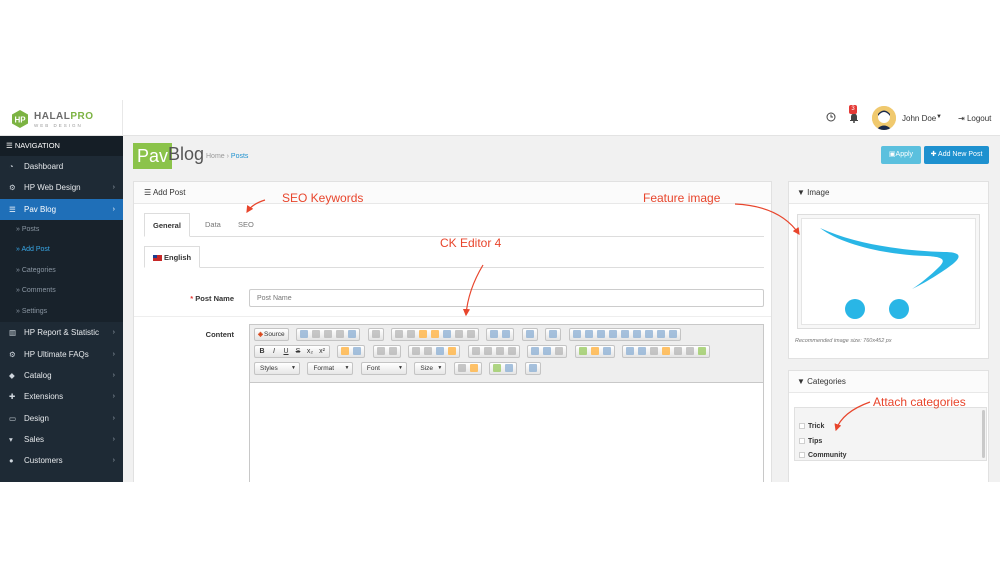 The width and height of the screenshot is (1000, 585). I want to click on redo-icon, so click(470, 334).